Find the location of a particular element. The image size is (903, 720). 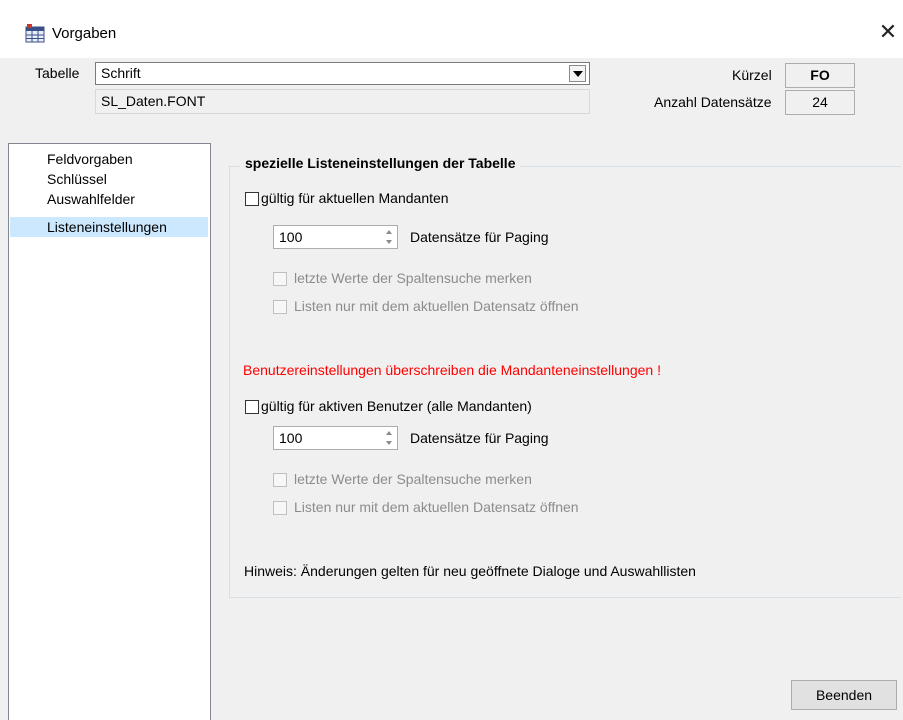

anzahl-field: 24 is located at coordinates (820, 102).